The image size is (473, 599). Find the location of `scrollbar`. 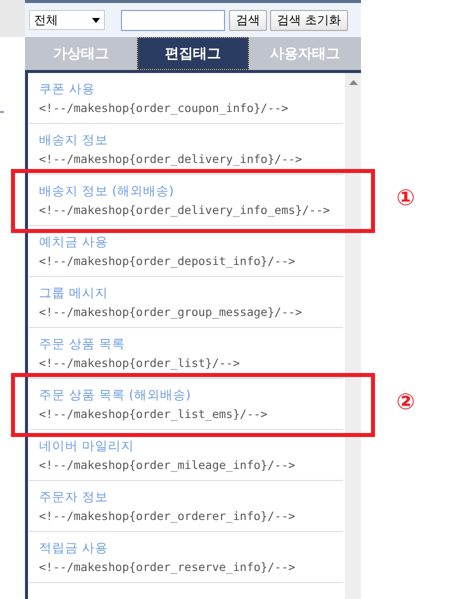

scrollbar is located at coordinates (353, 336).